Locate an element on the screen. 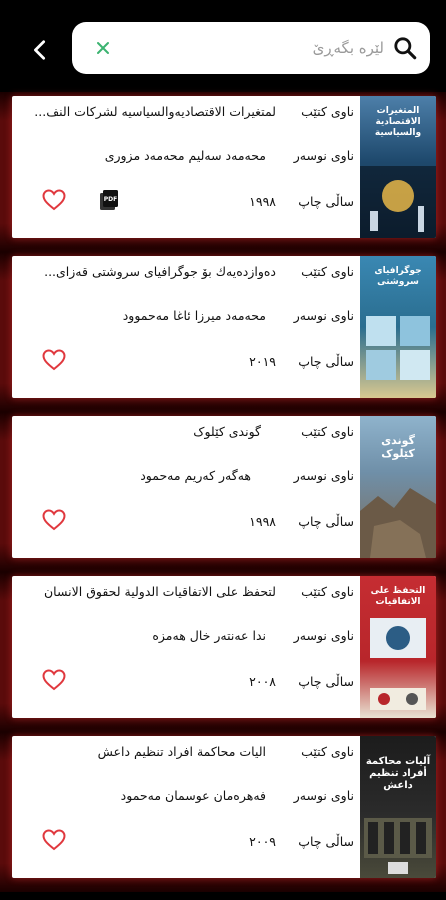 The image size is (446, 900). svg-text: PDF is located at coordinates (110, 199).